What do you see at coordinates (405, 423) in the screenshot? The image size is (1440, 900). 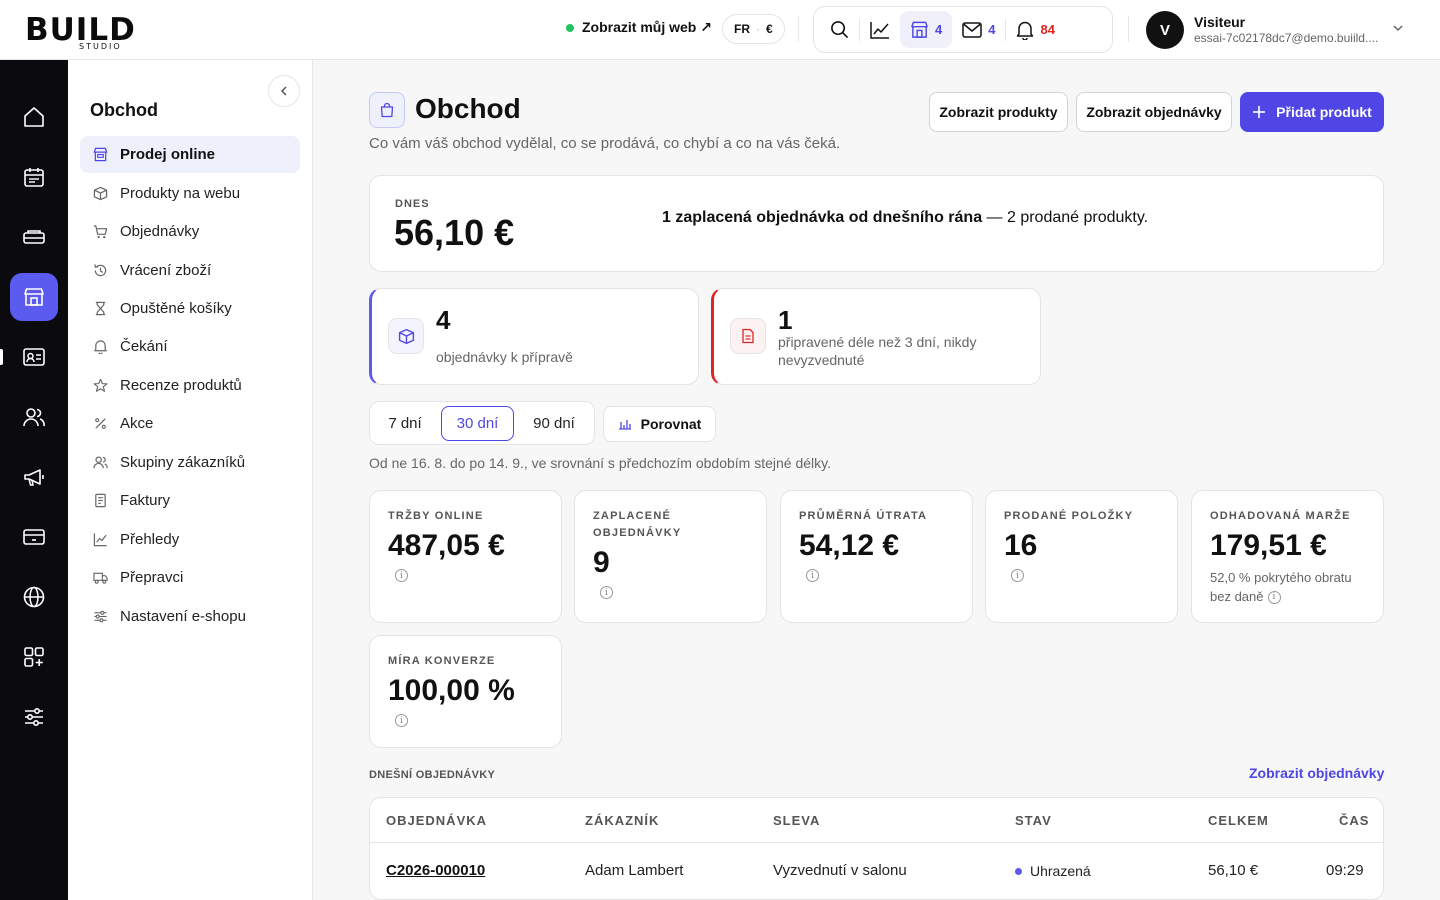 I see `period-7-days: 7 dní` at bounding box center [405, 423].